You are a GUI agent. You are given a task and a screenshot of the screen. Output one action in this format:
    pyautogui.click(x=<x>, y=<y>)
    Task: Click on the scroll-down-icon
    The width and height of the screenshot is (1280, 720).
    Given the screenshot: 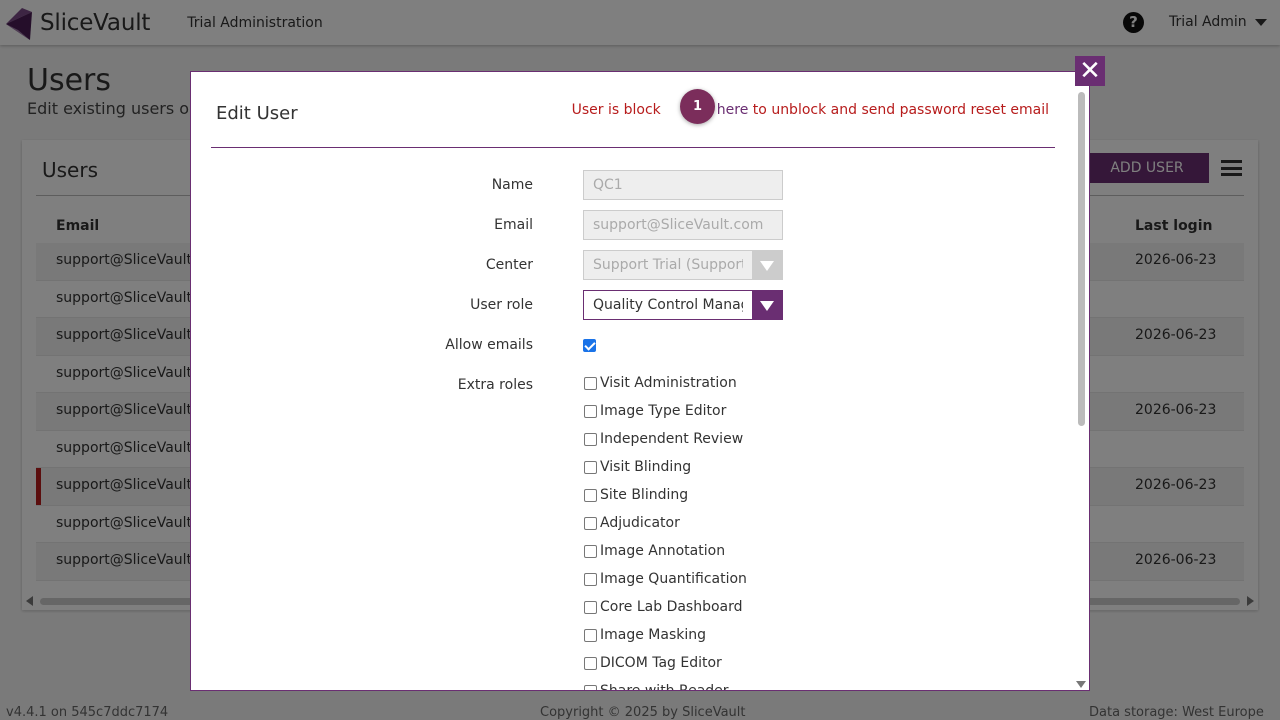 What is the action you would take?
    pyautogui.click(x=1081, y=684)
    